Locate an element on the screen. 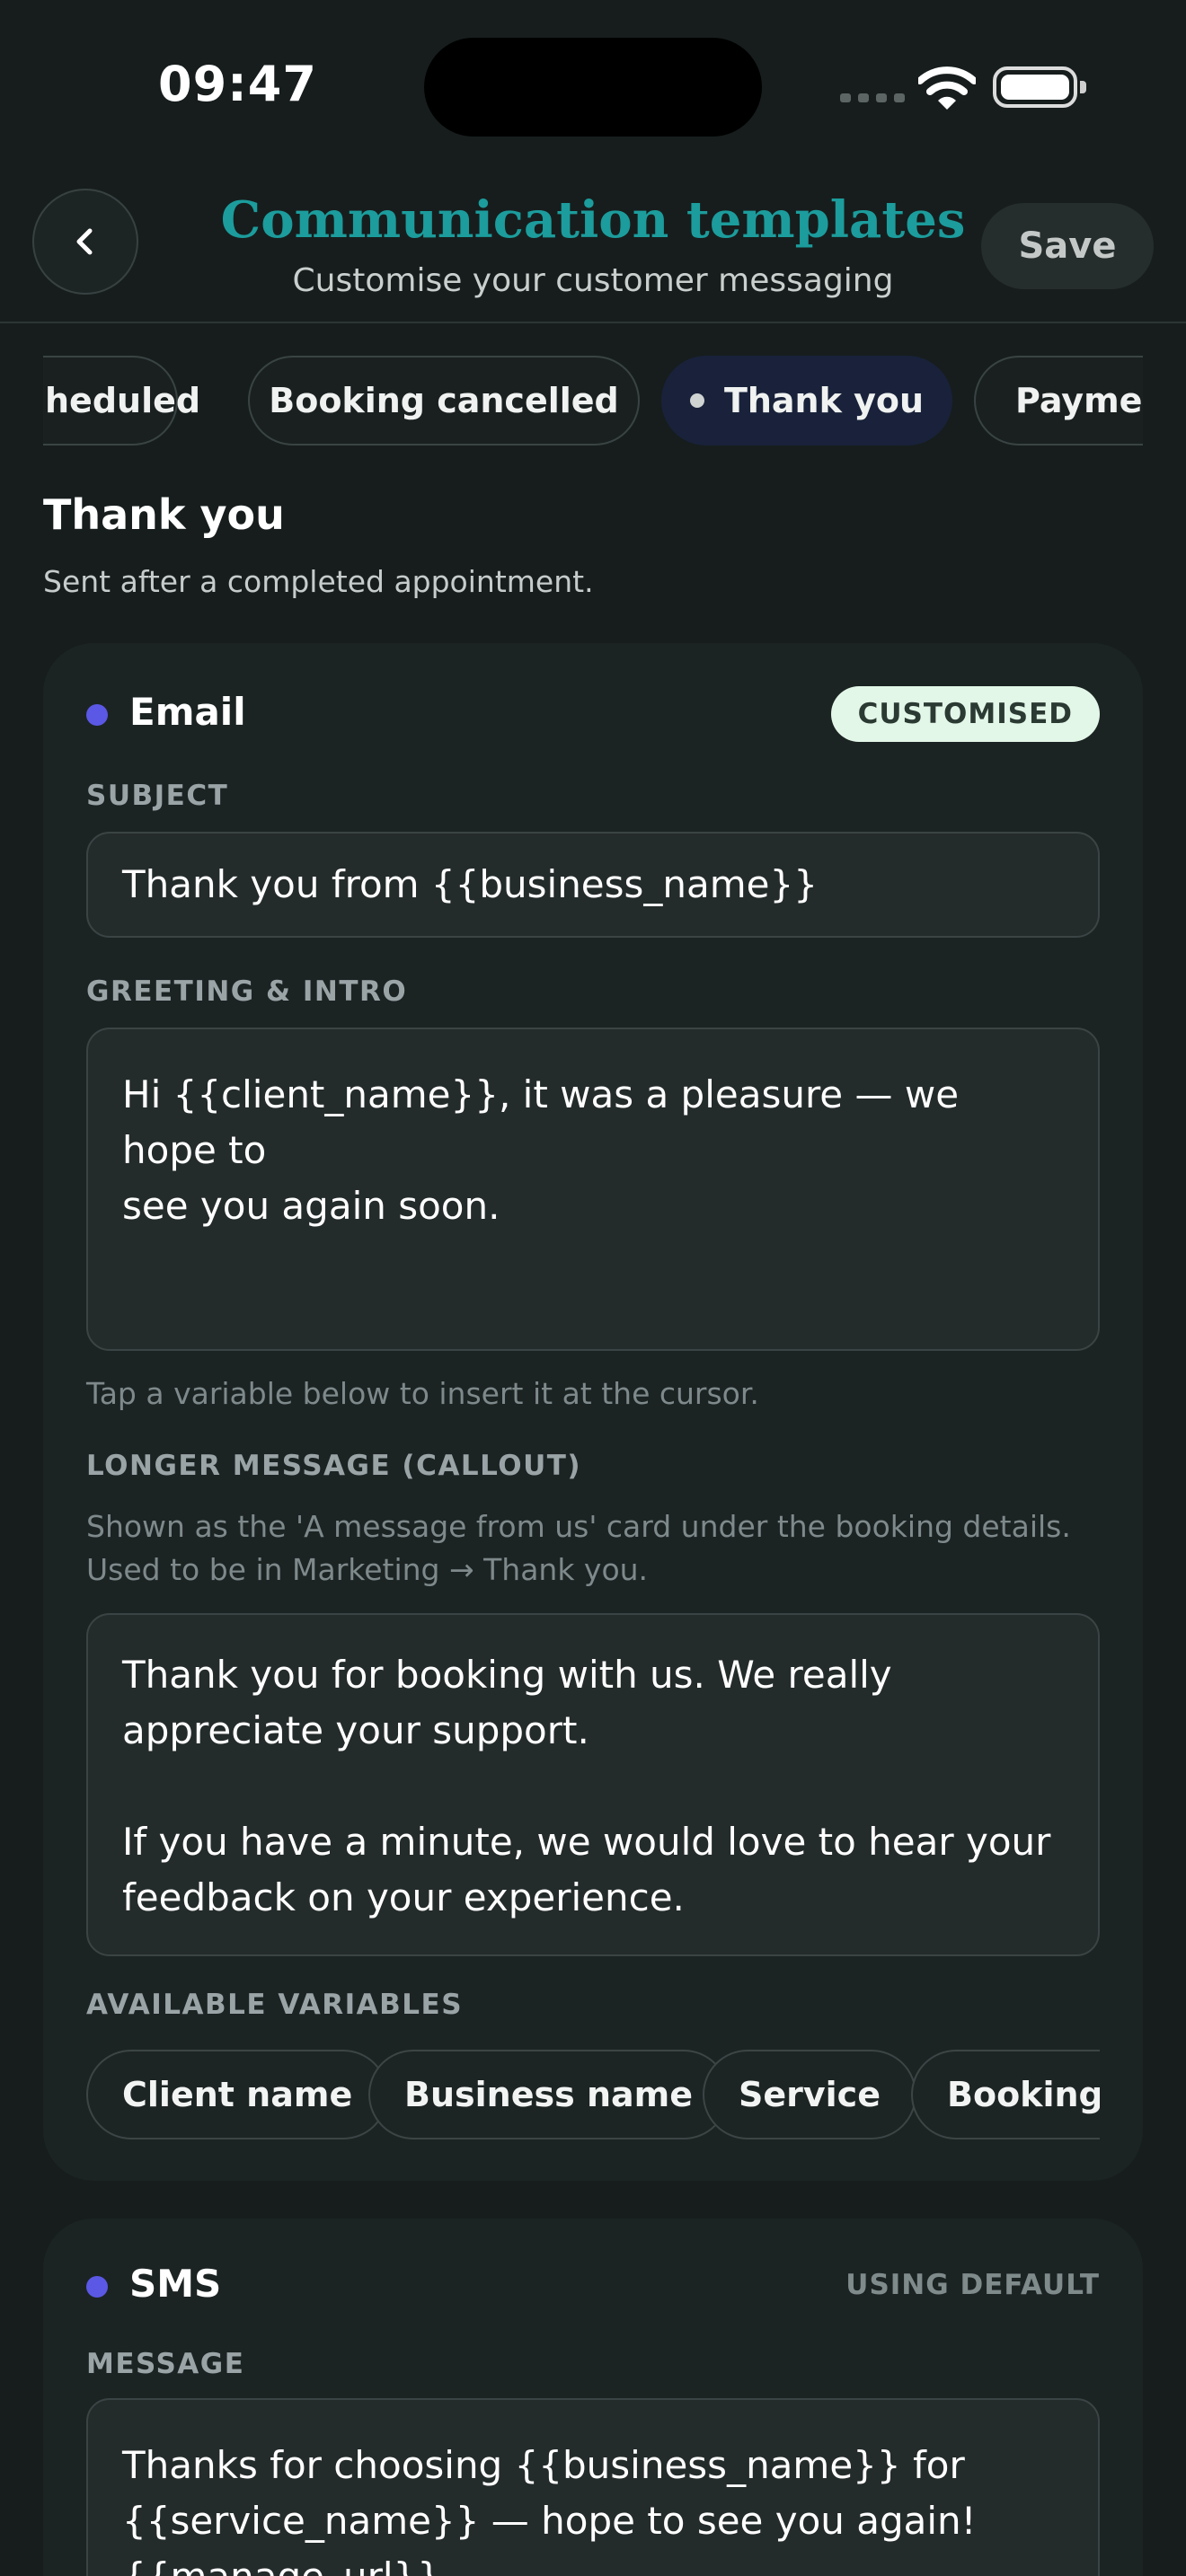  battery-icon is located at coordinates (1039, 87).